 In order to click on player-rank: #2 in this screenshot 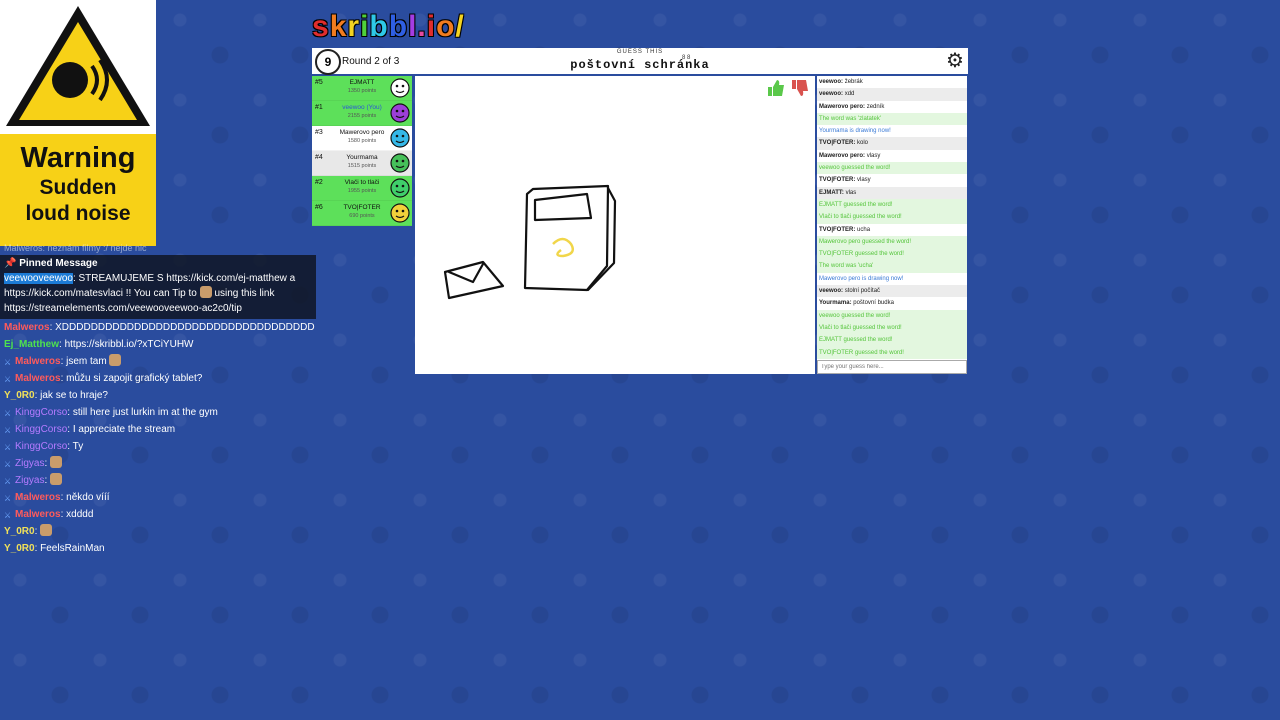, I will do `click(319, 182)`.